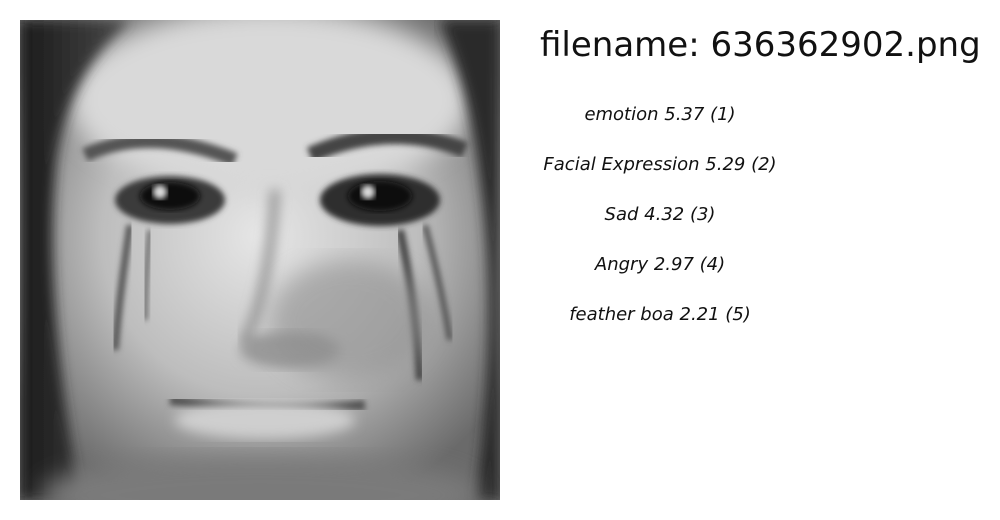 The height and width of the screenshot is (520, 1000). What do you see at coordinates (660, 214) in the screenshot?
I see `prediction-item: Sad 4.32 (3)` at bounding box center [660, 214].